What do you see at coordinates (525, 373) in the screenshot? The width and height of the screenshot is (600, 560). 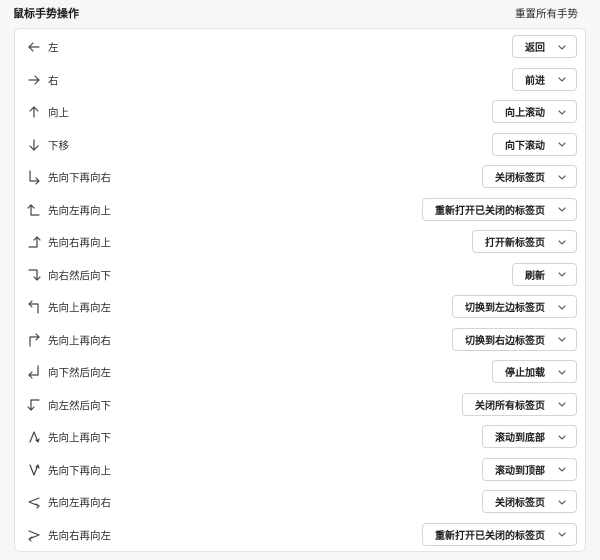 I see `gesture-action-value: 停止加载` at bounding box center [525, 373].